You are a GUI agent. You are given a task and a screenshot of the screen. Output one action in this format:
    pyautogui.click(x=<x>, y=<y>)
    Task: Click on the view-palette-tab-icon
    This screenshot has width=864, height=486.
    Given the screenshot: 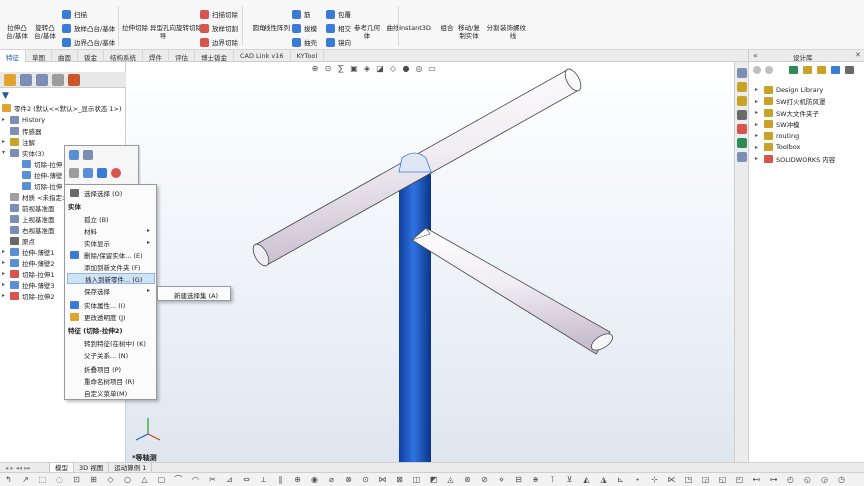 What is the action you would take?
    pyautogui.click(x=742, y=115)
    